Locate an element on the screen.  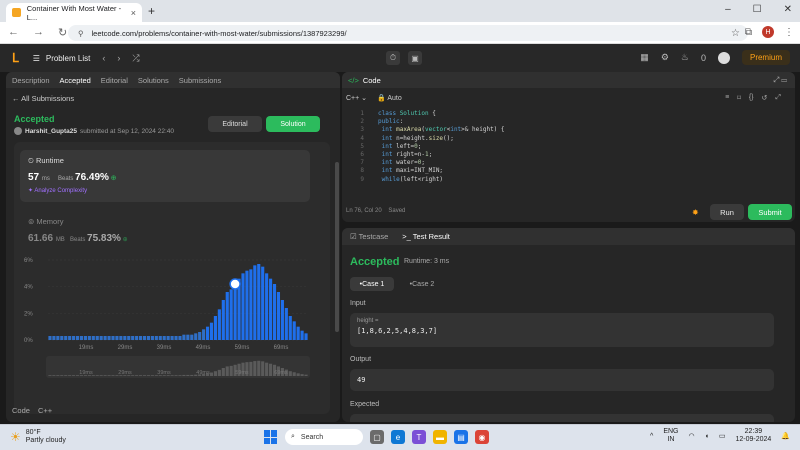
bookmark-icon: ⌑ is located at coordinates (739, 98).